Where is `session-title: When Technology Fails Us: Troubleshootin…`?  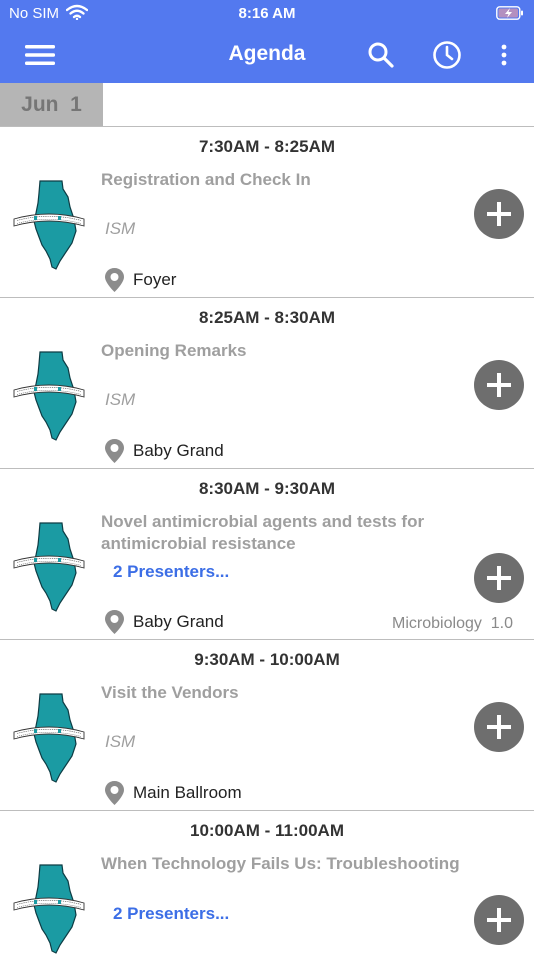
session-title: When Technology Fails Us: Troubleshootin… is located at coordinates (281, 864).